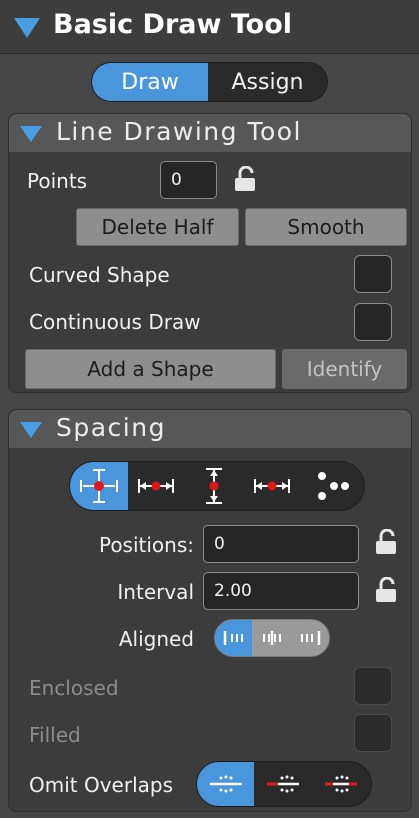 The height and width of the screenshot is (818, 419). I want to click on align-center-icon, so click(271, 638).